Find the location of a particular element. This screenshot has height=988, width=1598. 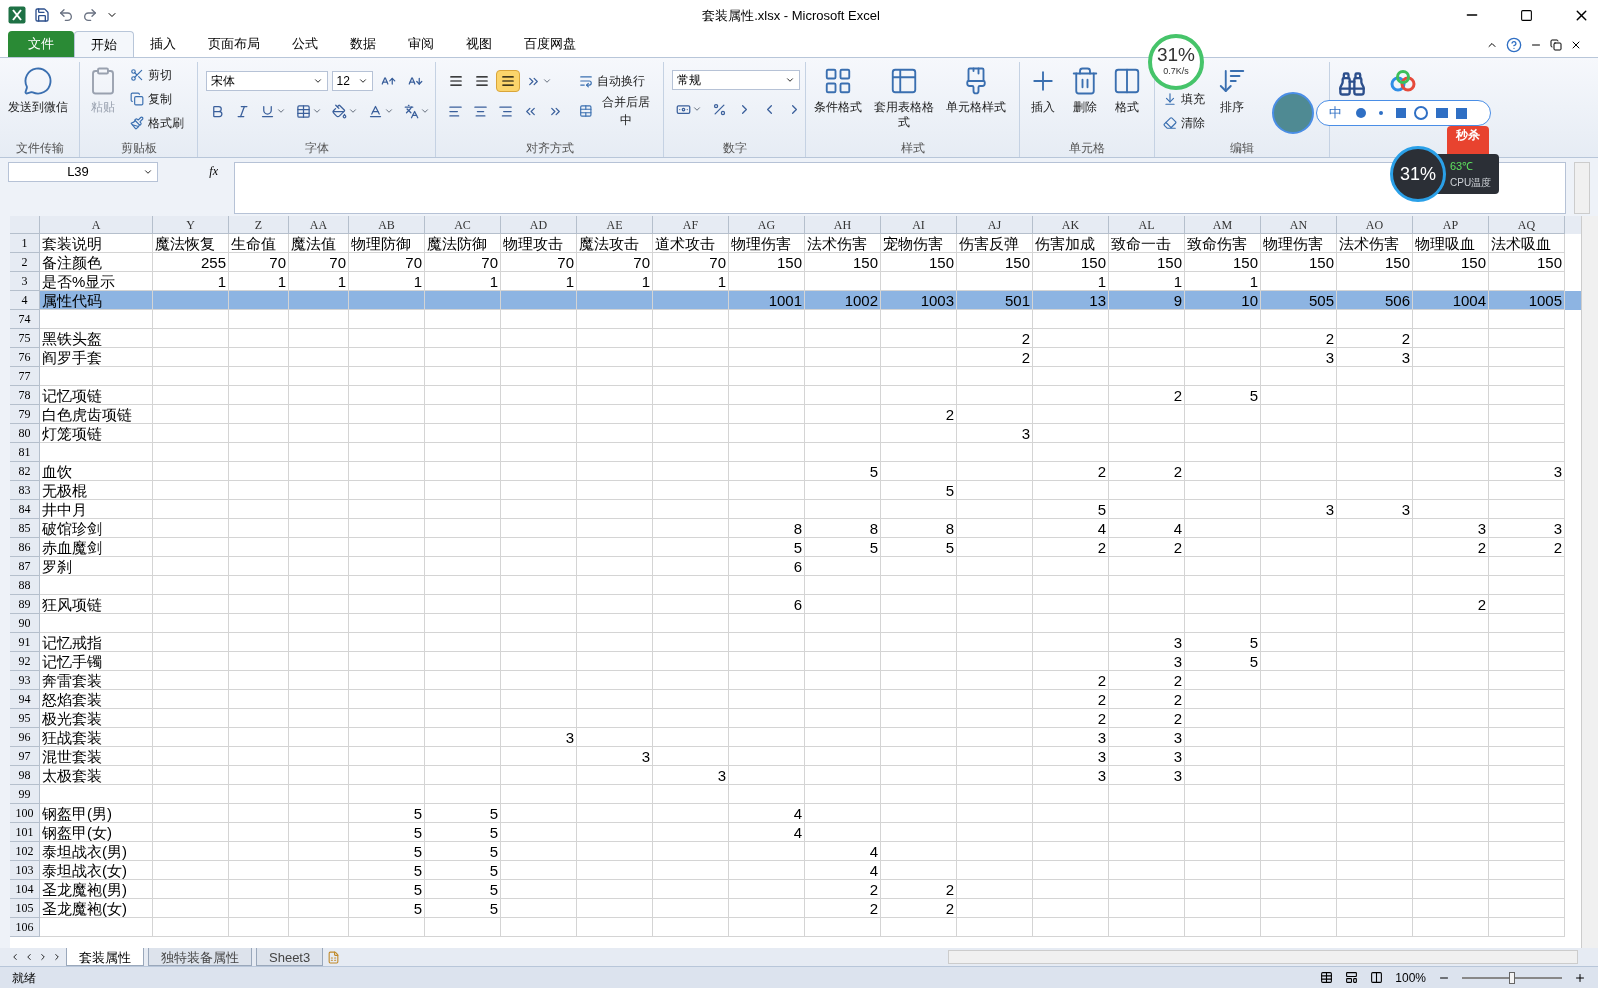

row-header: 91 is located at coordinates (25, 642).